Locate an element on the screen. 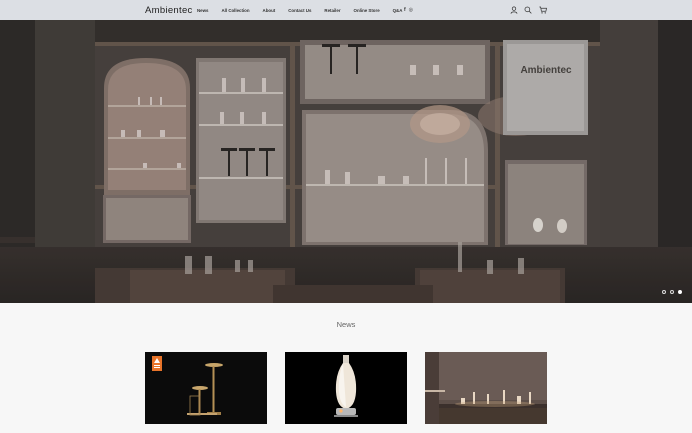  instagram-icon: ◎ is located at coordinates (411, 10).